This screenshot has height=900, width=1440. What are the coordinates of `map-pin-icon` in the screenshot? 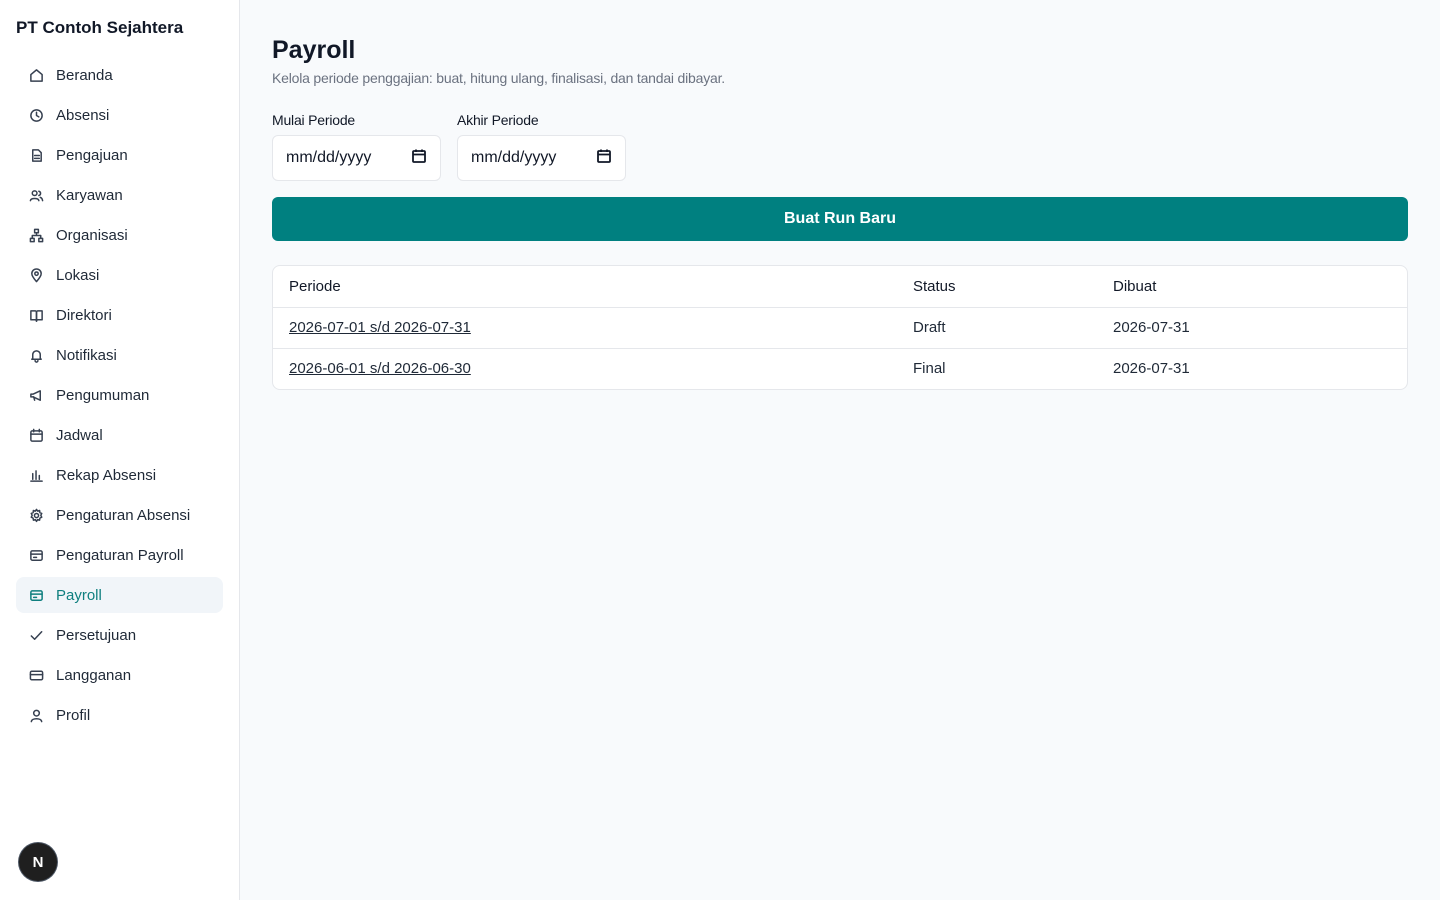 It's located at (36, 275).